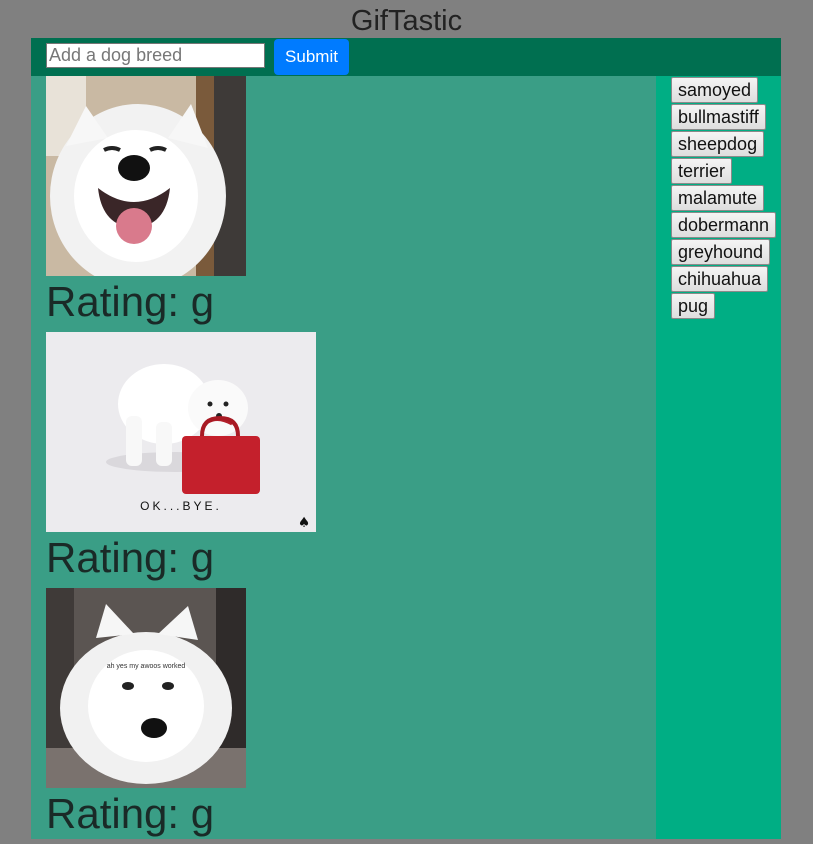 Image resolution: width=813 pixels, height=844 pixels. What do you see at coordinates (693, 306) in the screenshot?
I see `breed-button-pug: pug` at bounding box center [693, 306].